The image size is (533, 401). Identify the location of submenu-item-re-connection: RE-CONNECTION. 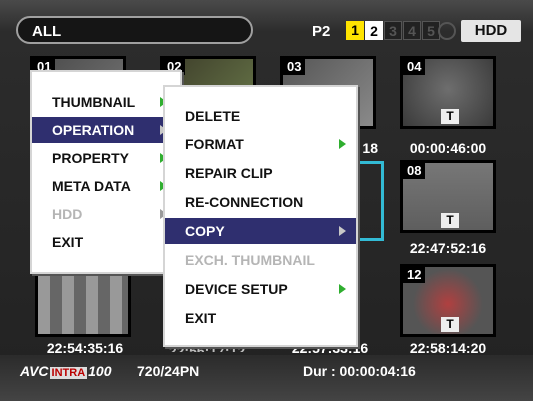
(260, 202).